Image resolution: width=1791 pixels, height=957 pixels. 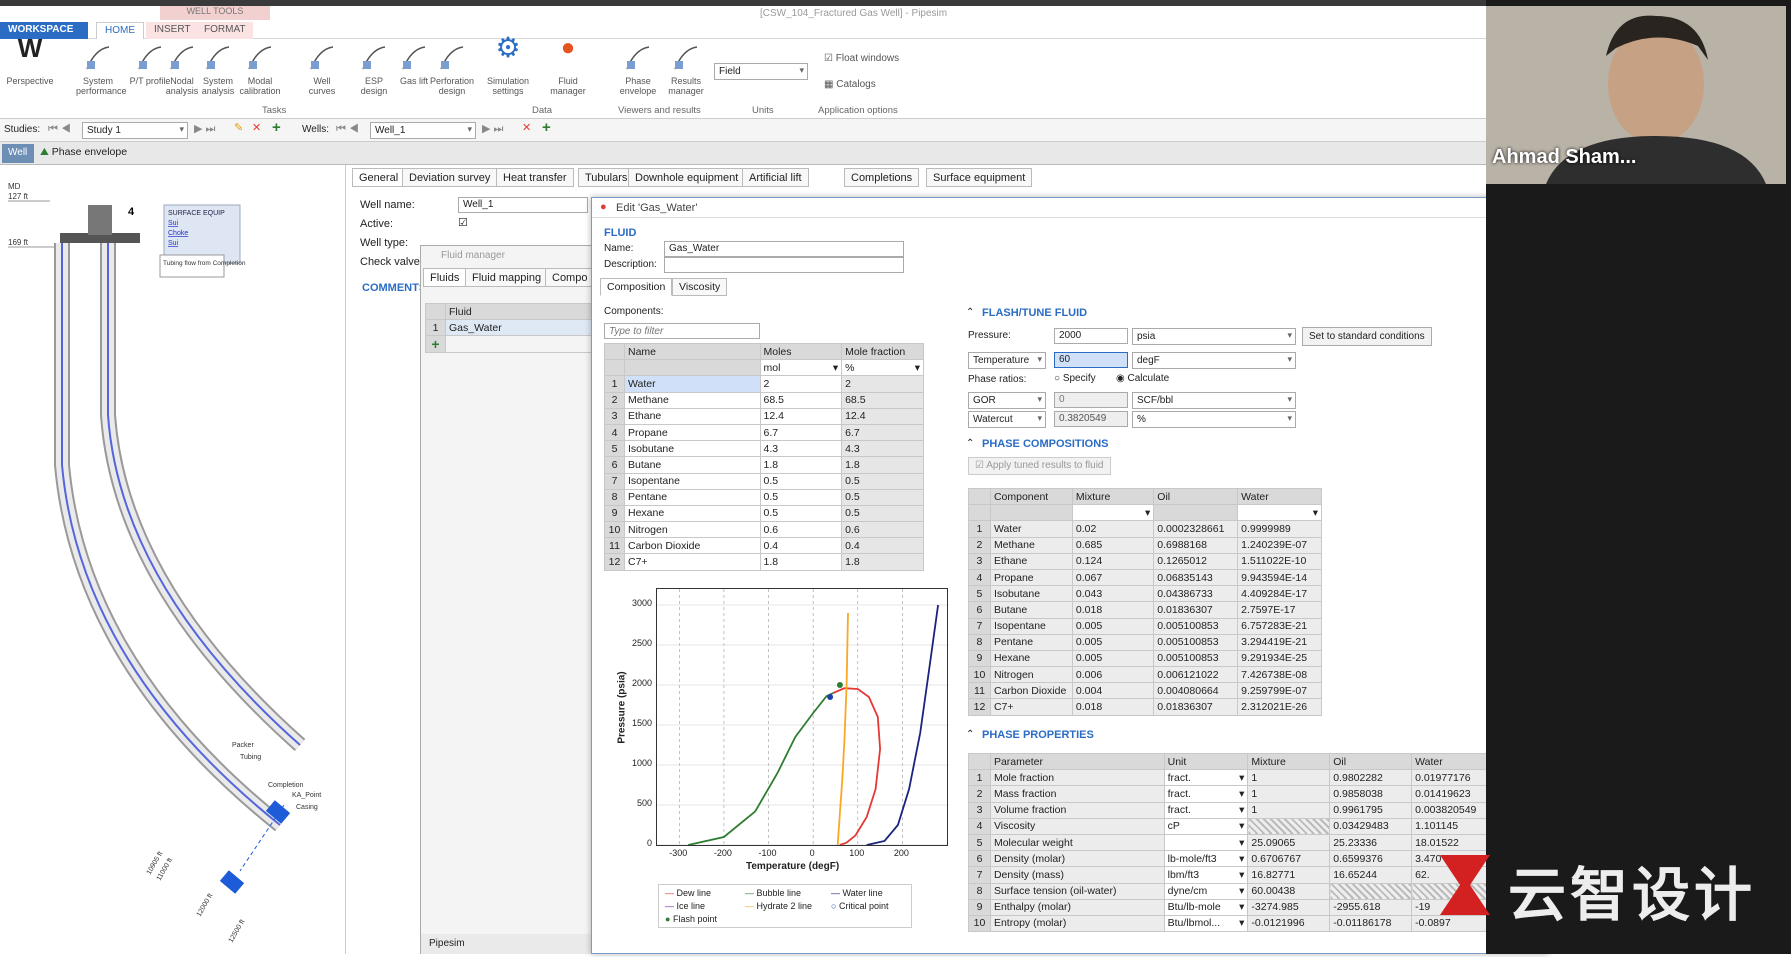 What do you see at coordinates (450, 177) in the screenshot?
I see `well-tab-1: Deviation survey` at bounding box center [450, 177].